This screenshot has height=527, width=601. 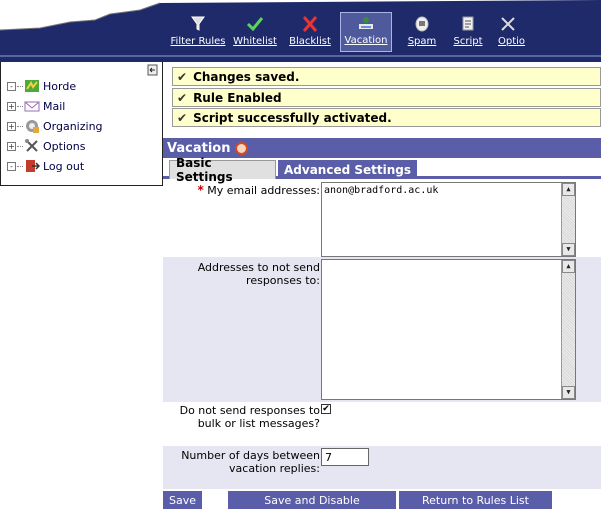 What do you see at coordinates (182, 500) in the screenshot?
I see `save-button: Save` at bounding box center [182, 500].